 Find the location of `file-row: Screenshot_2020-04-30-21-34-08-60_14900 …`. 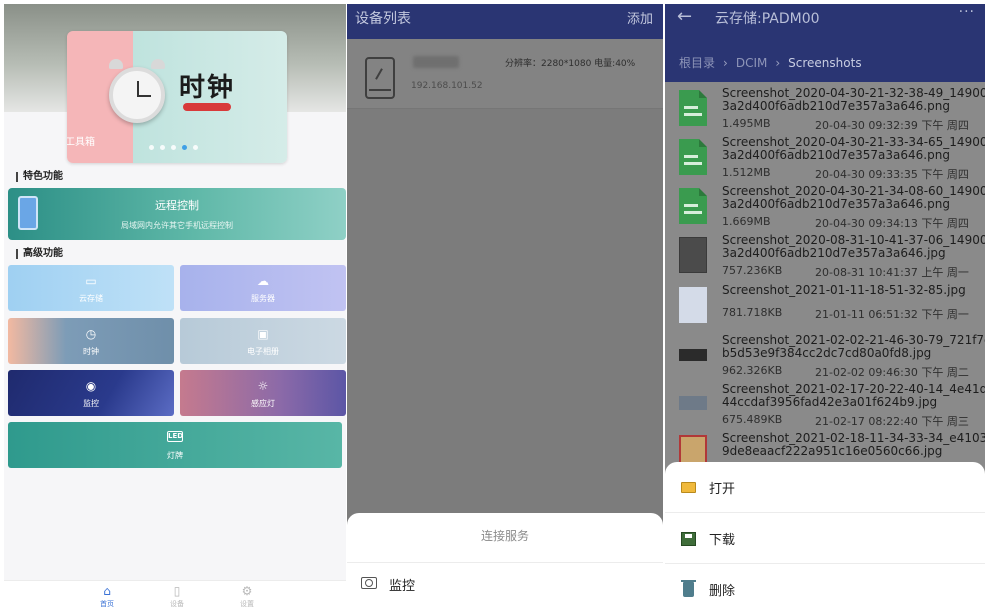

file-row: Screenshot_2020-04-30-21-34-08-60_14900 … is located at coordinates (825, 208).